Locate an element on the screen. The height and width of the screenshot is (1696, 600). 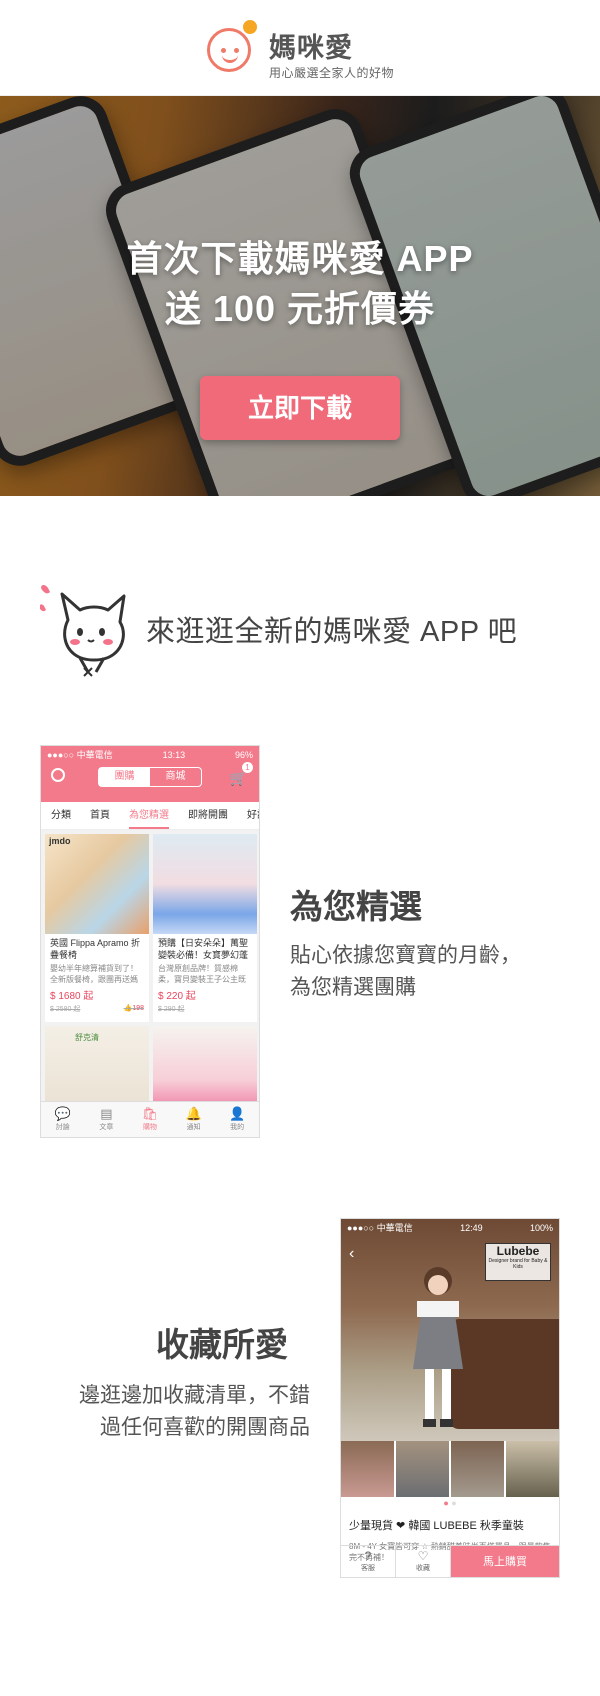
product-title: 少量現貨 ❤ 韓國 LUBEBE 秋季童裝 is located at coordinates (436, 1526).